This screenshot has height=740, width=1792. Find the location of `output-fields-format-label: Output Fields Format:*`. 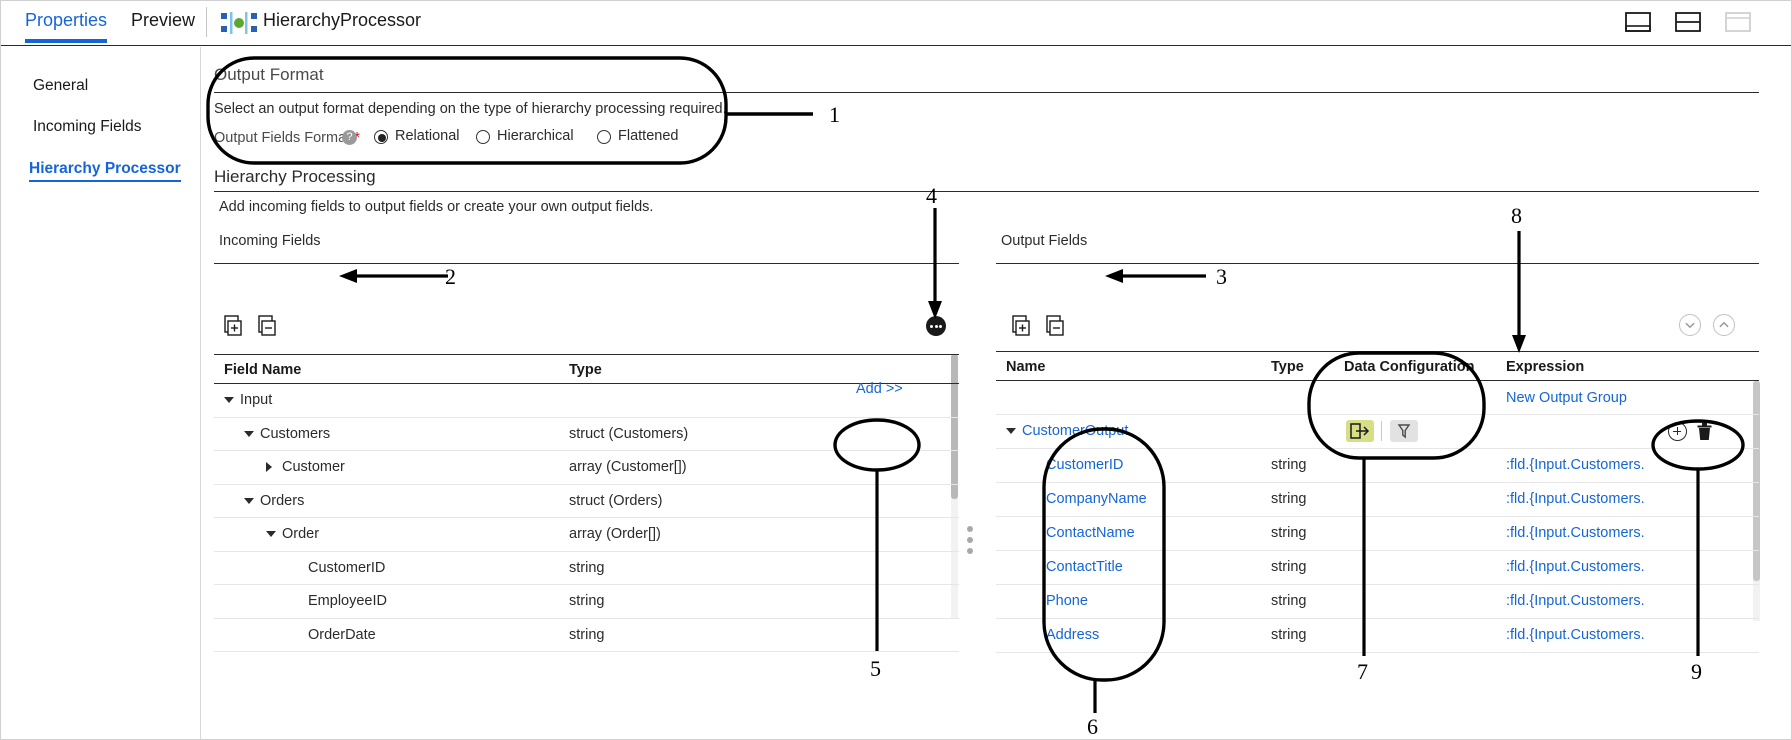

output-fields-format-label: Output Fields Format:* is located at coordinates (287, 138).